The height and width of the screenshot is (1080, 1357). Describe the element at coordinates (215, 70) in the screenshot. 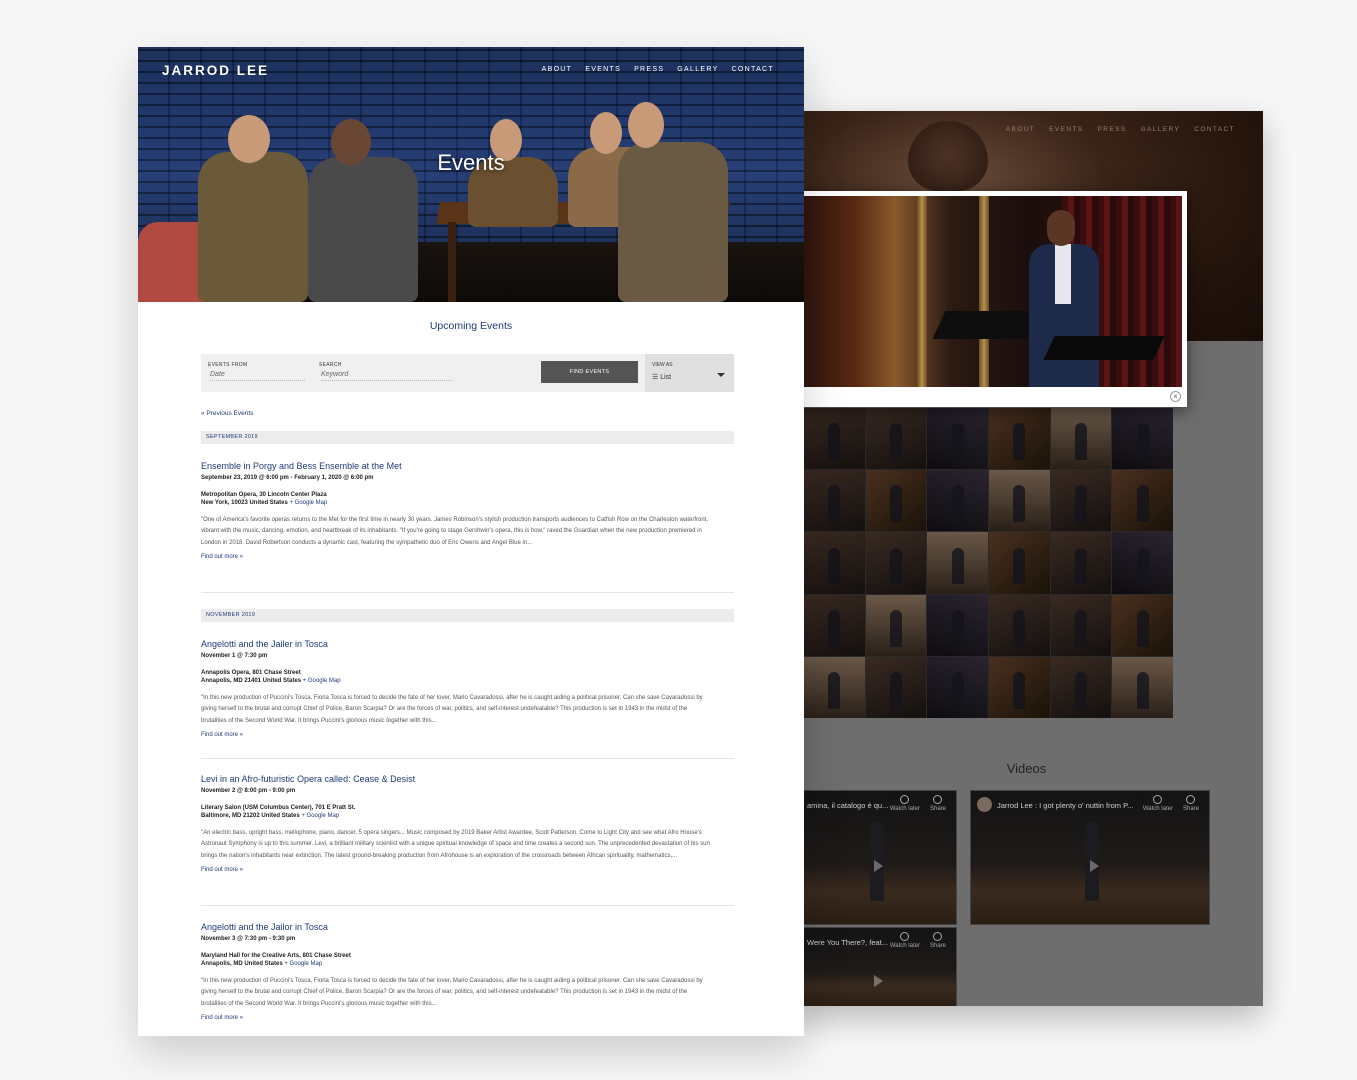

I see `site-logo: JARROD LEE` at that location.